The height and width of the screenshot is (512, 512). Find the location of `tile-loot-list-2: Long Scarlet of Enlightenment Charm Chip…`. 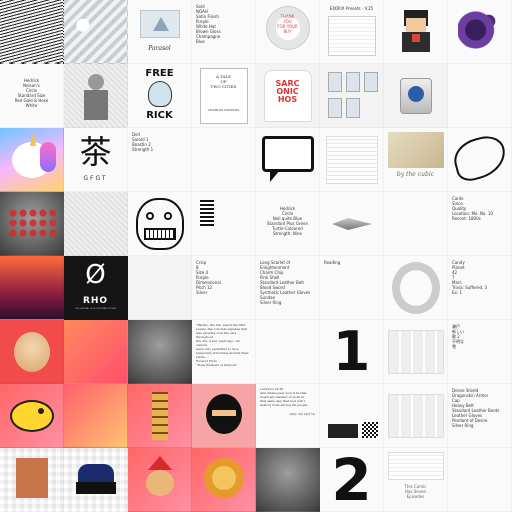

tile-loot-list-2: Long Scarlet of Enlightenment Charm Chip… is located at coordinates (288, 288).